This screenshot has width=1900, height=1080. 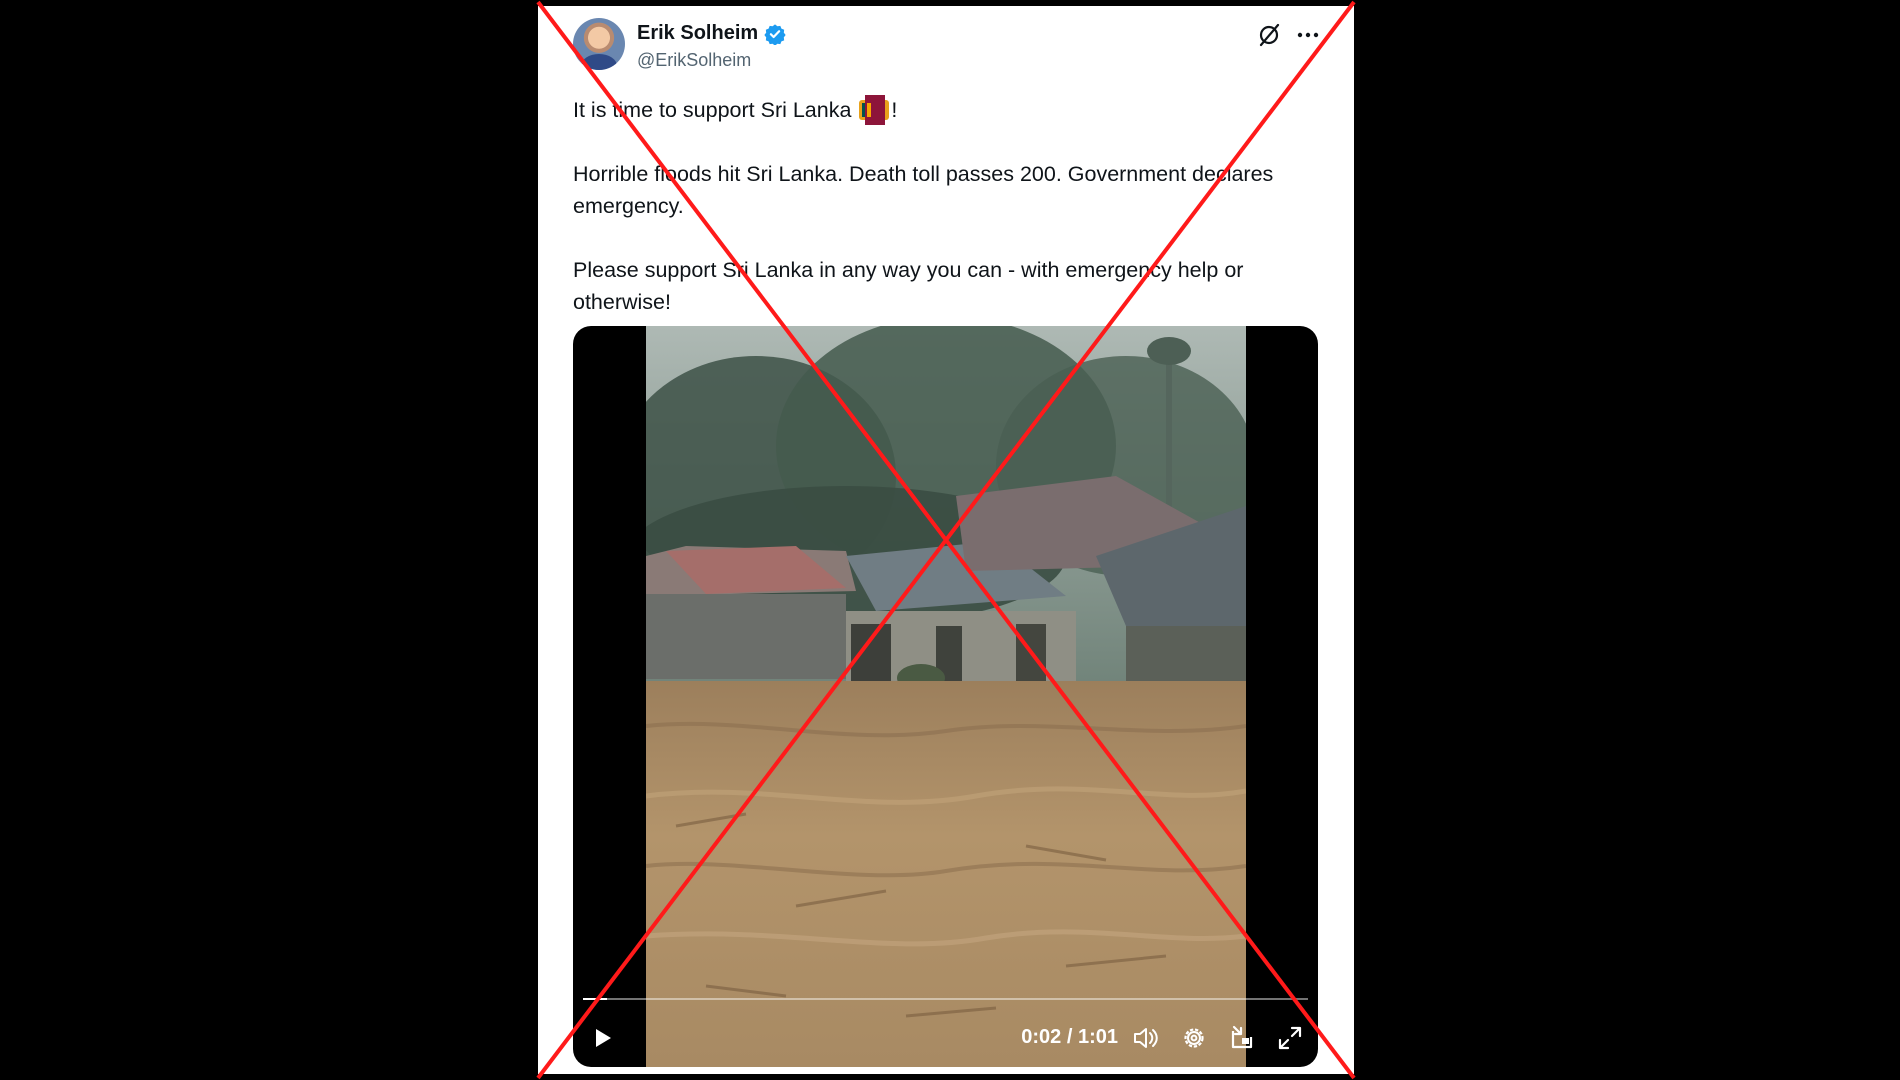 What do you see at coordinates (1269, 35) in the screenshot?
I see `grok-icon` at bounding box center [1269, 35].